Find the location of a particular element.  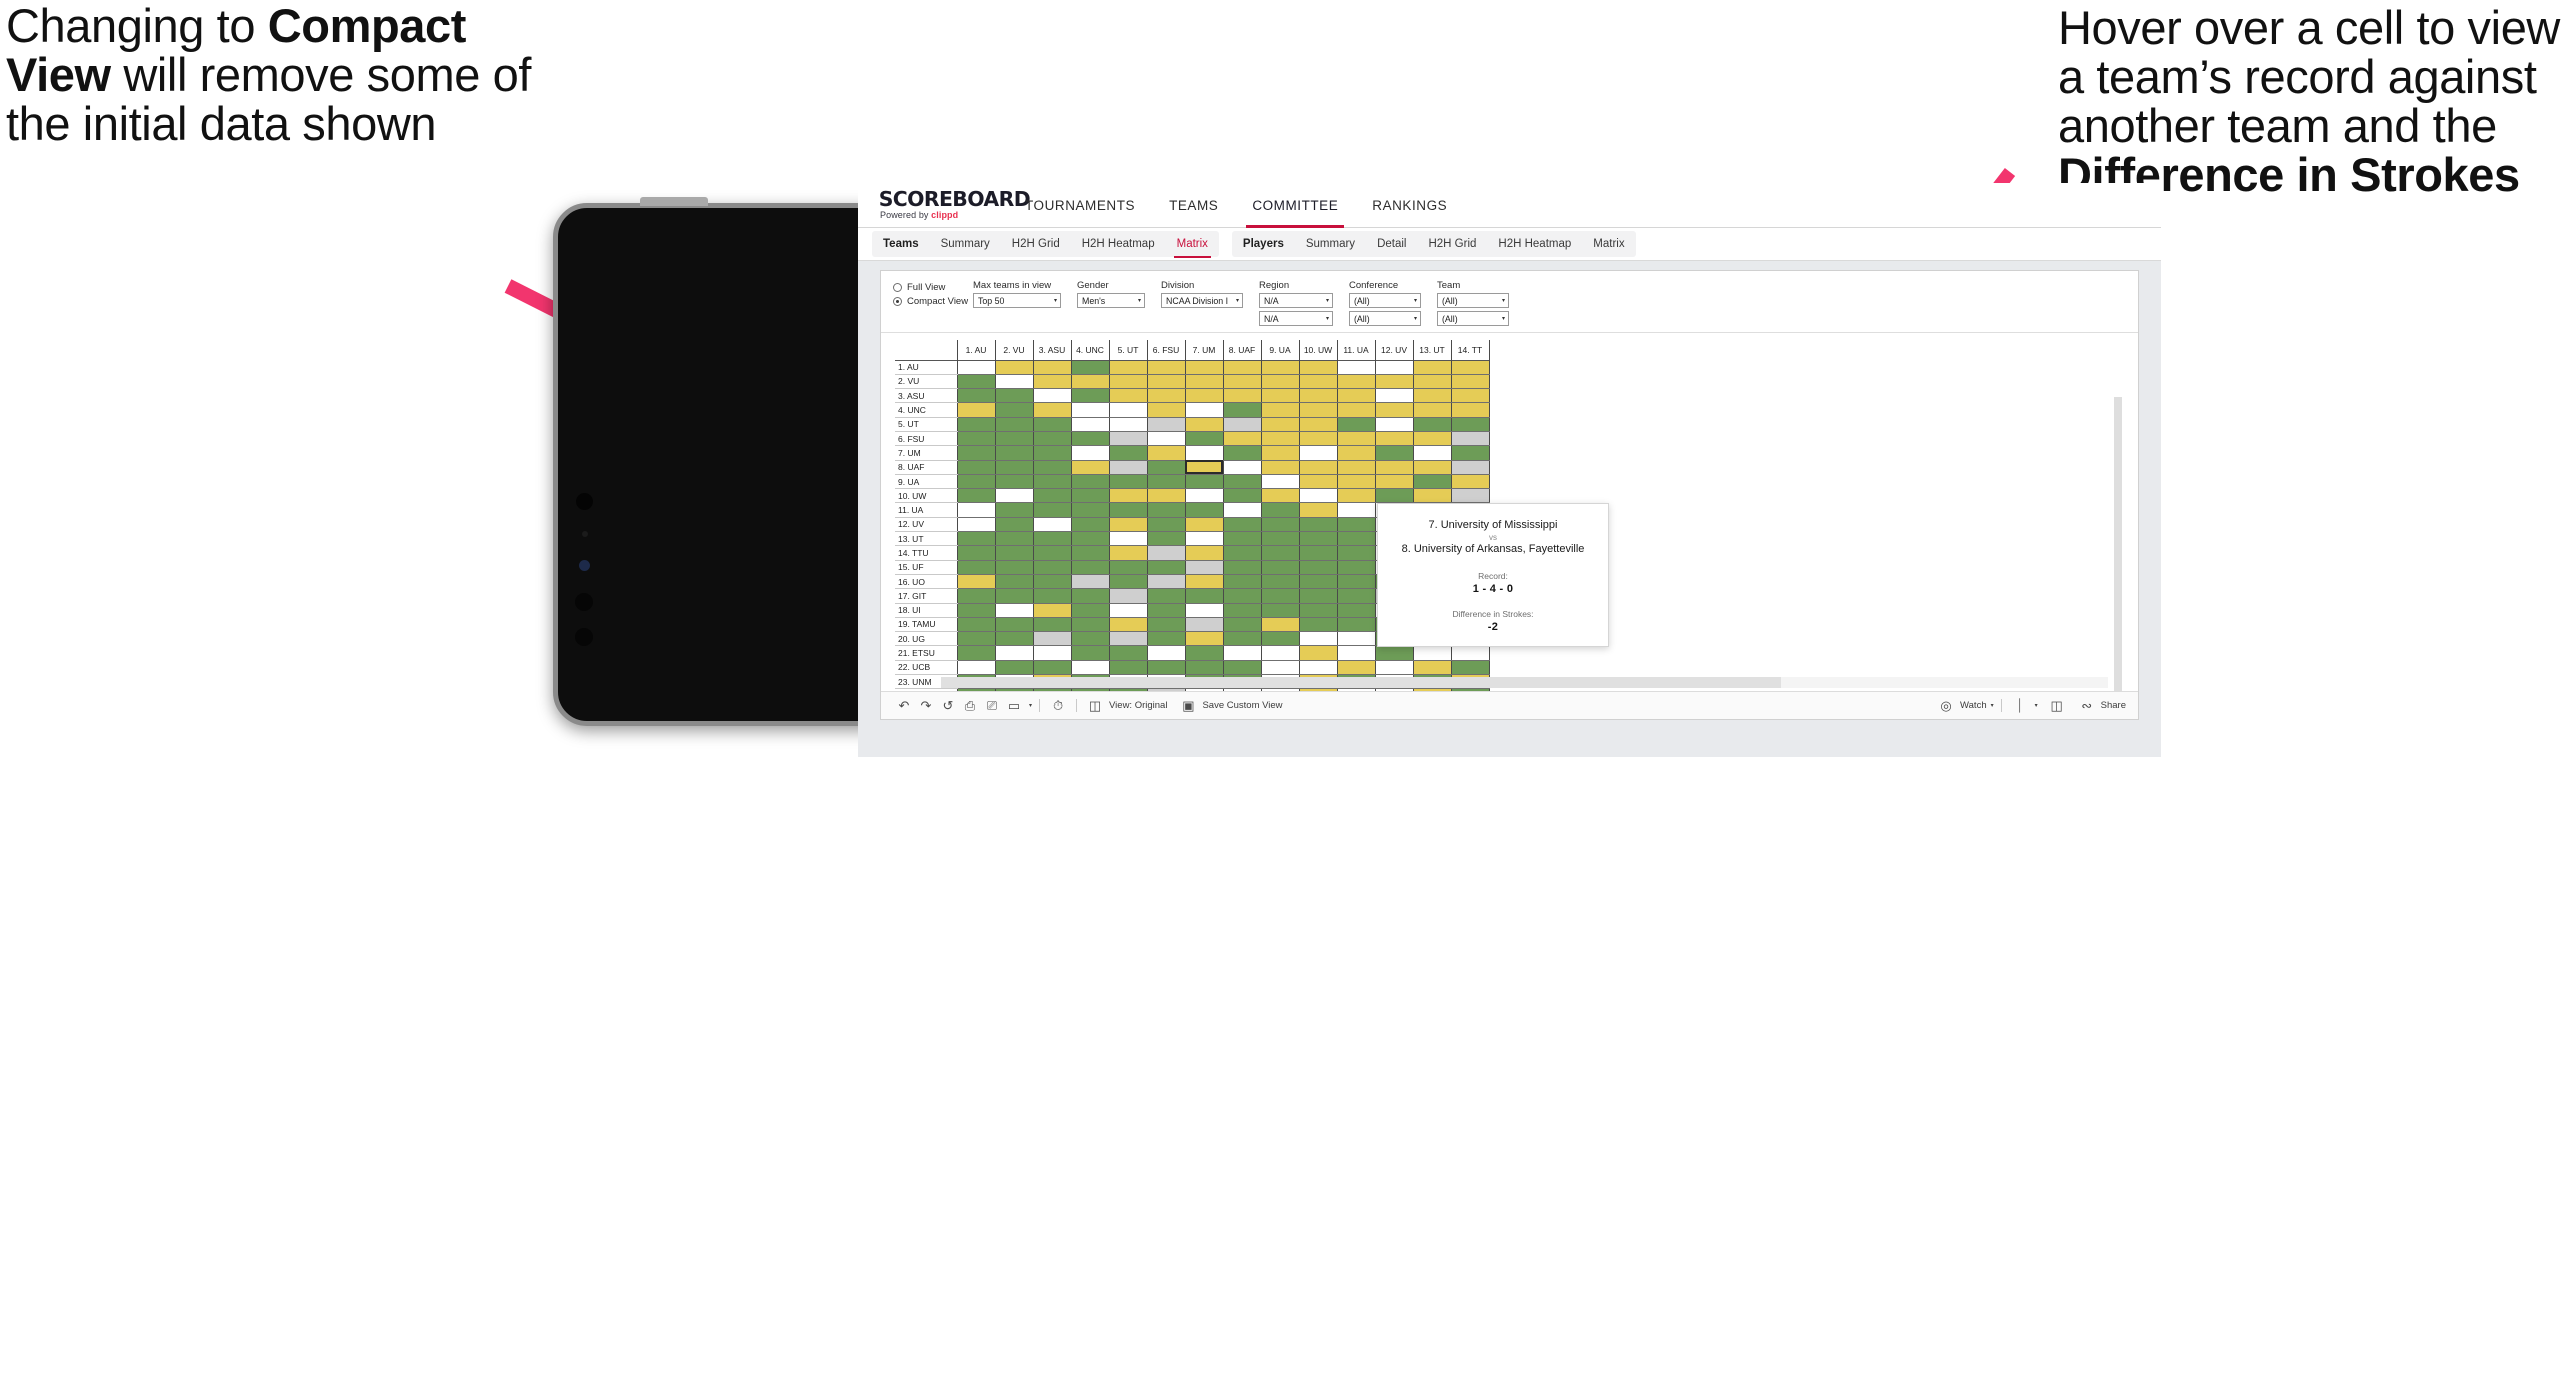

horizontal-scrollbar-thumb is located at coordinates (1361, 683).